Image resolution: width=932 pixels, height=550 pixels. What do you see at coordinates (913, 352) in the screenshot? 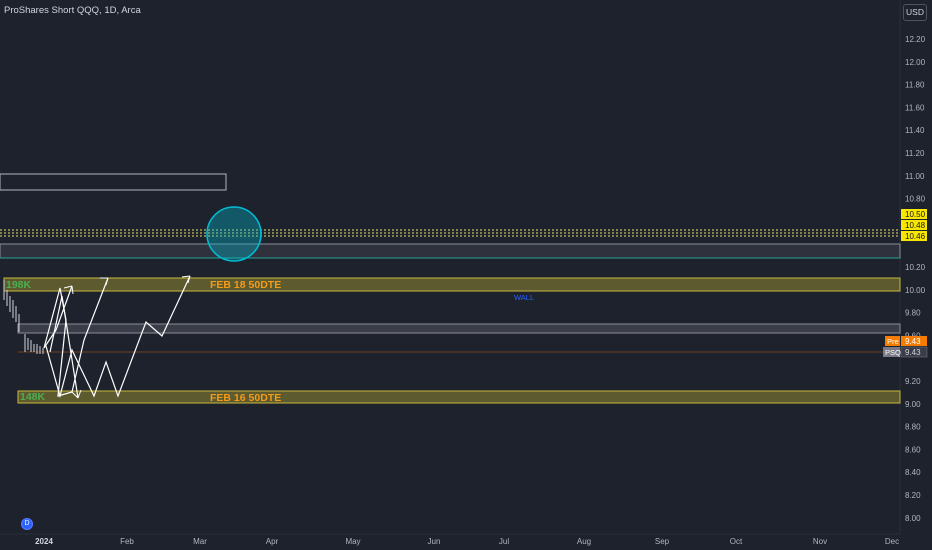
I see `last-value: 9.43` at bounding box center [913, 352].